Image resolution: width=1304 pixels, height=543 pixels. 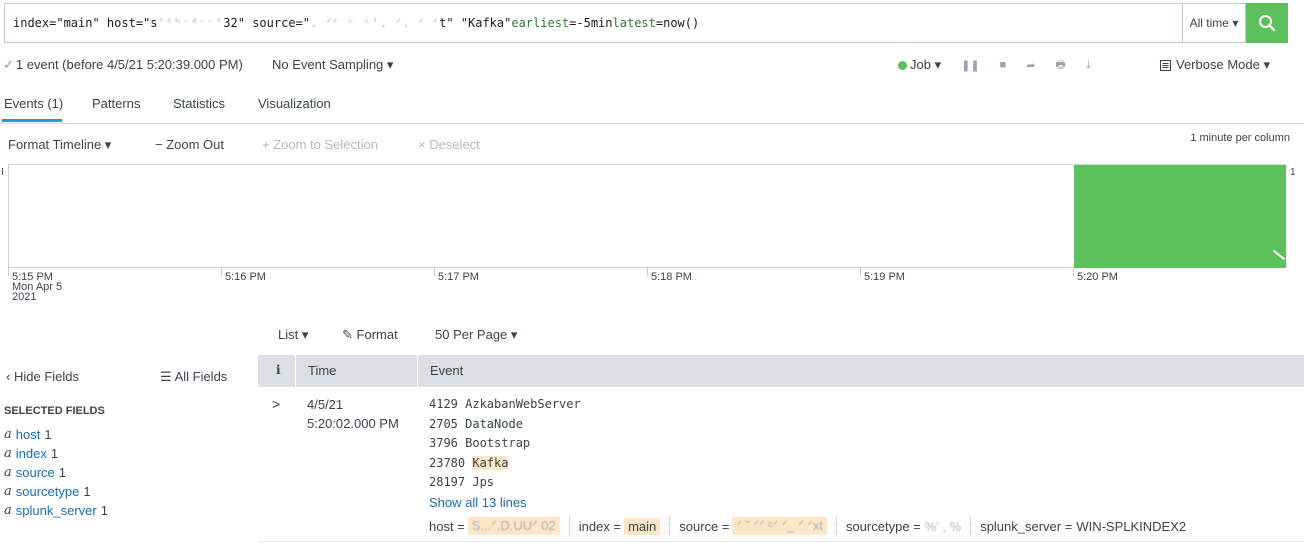 I want to click on timeline-bar, so click(x=1180, y=216).